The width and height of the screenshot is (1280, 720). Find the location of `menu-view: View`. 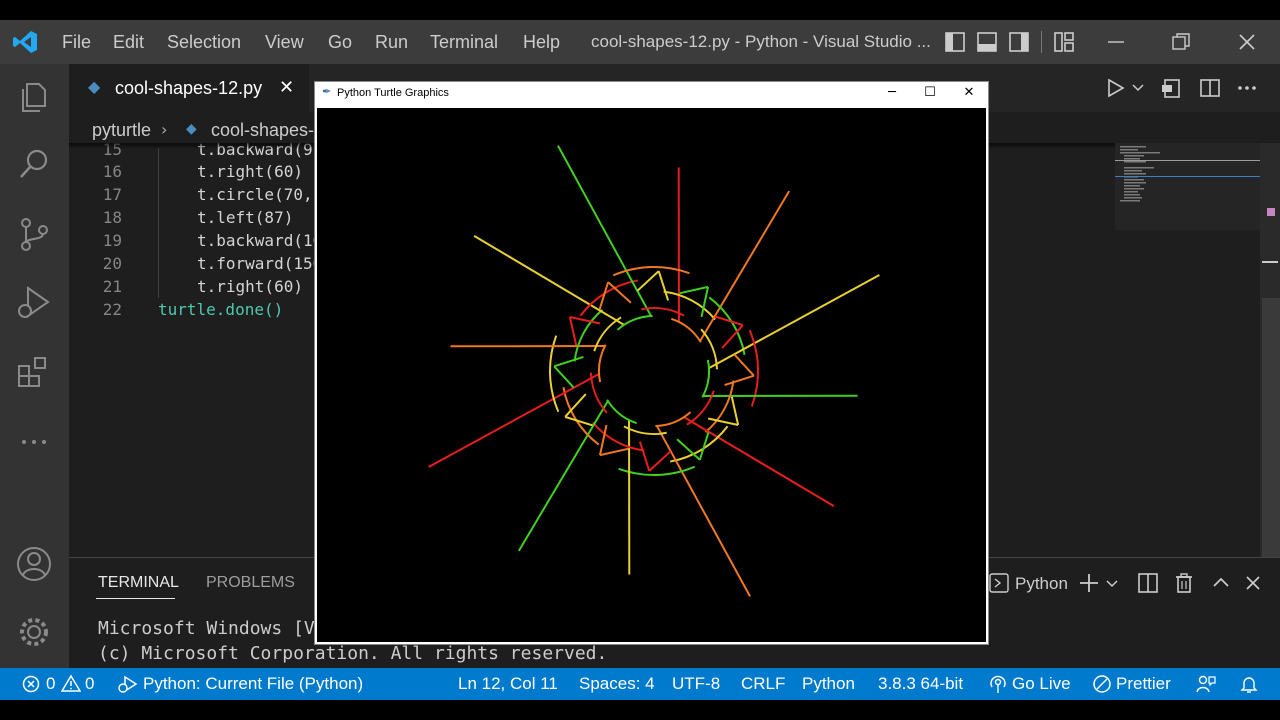

menu-view: View is located at coordinates (284, 42).